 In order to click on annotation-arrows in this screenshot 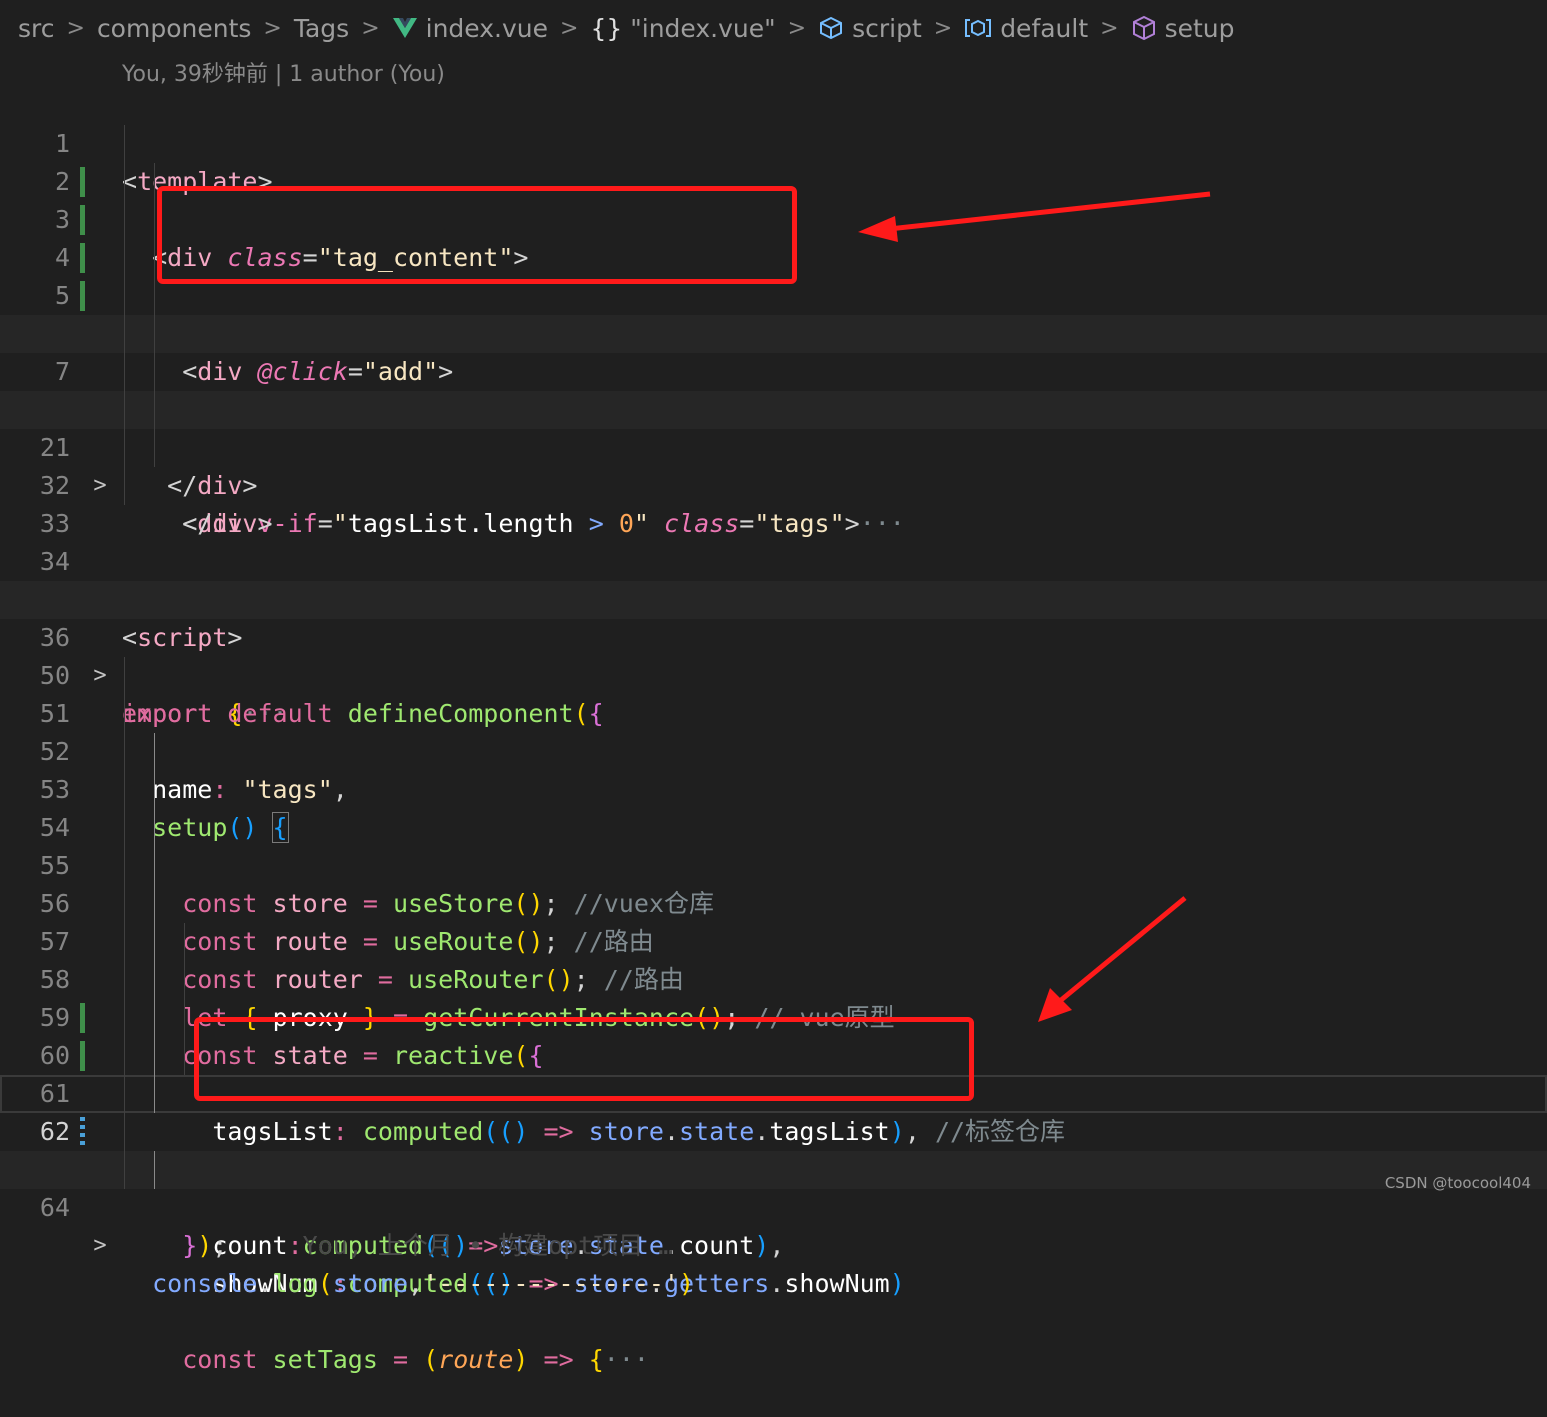, I will do `click(1034, 606)`.